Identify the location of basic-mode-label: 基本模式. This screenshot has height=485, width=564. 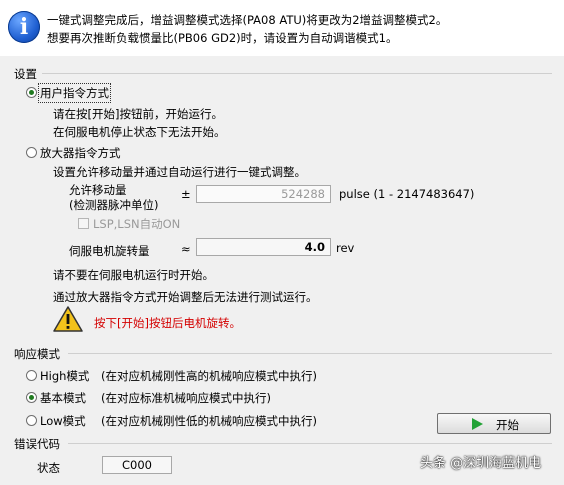
(63, 398).